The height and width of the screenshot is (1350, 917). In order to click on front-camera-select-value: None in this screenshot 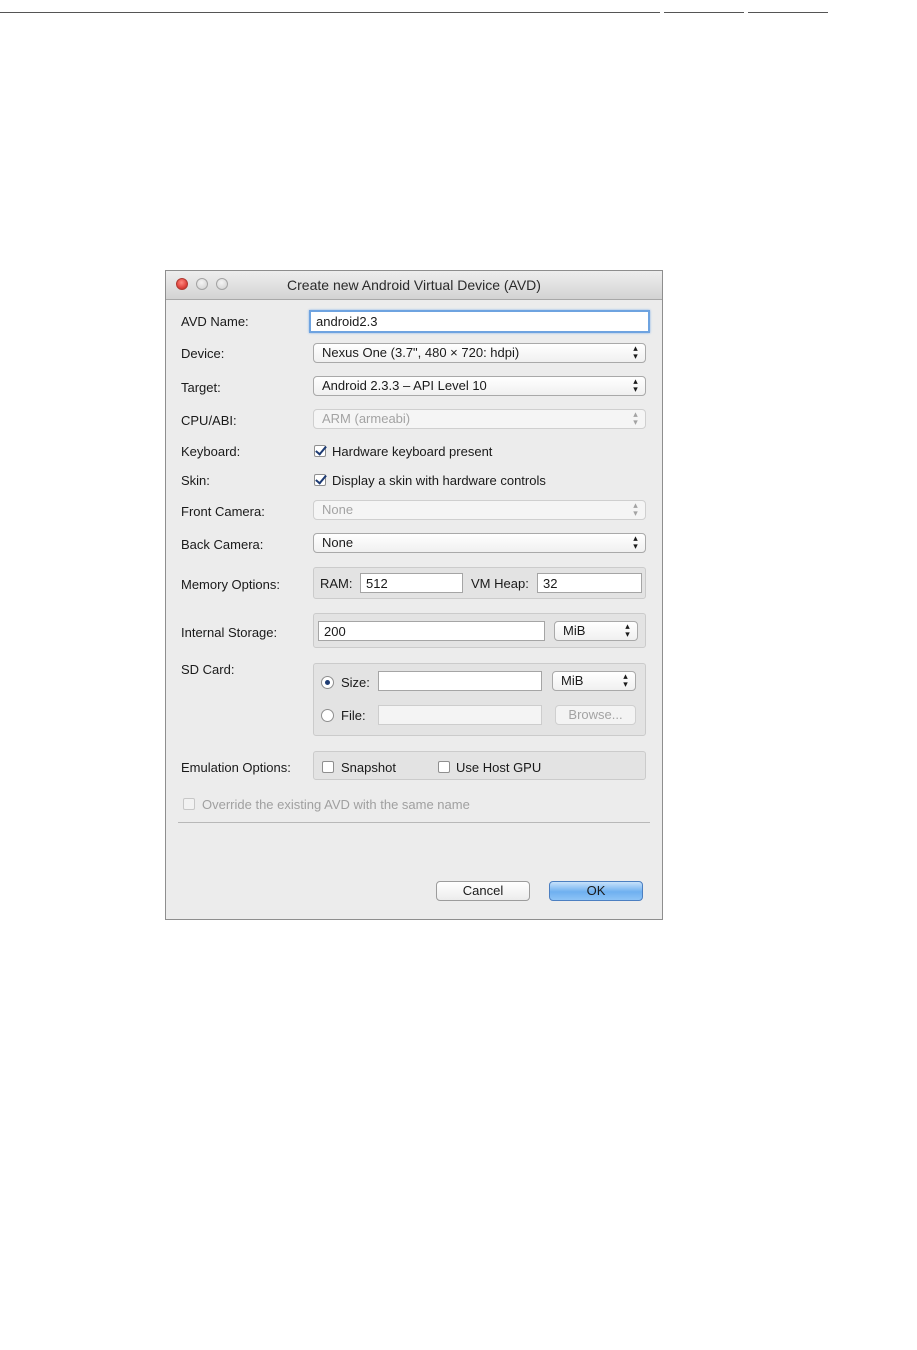, I will do `click(338, 509)`.